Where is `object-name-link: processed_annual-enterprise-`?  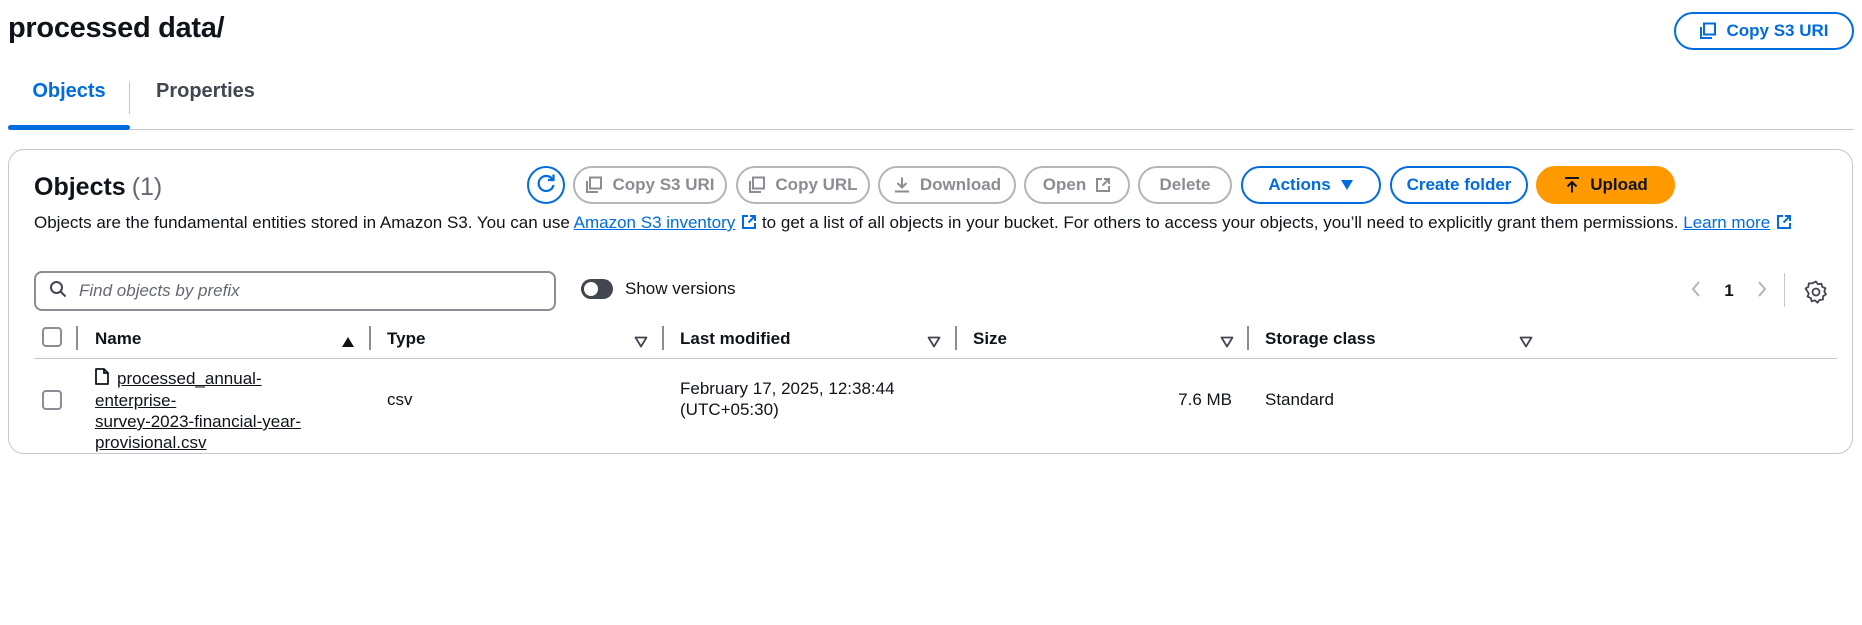
object-name-link: processed_annual-enterprise- is located at coordinates (178, 389).